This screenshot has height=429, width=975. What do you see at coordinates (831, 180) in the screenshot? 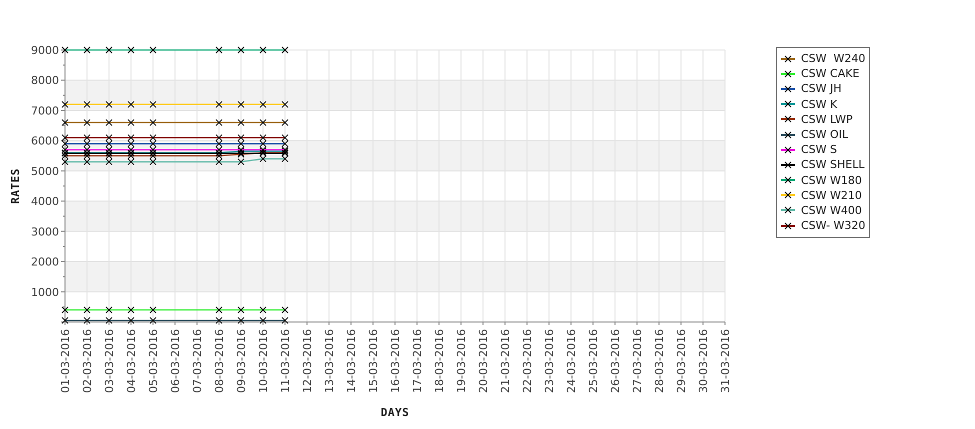
I see `legend-label: CSW W180` at bounding box center [831, 180].